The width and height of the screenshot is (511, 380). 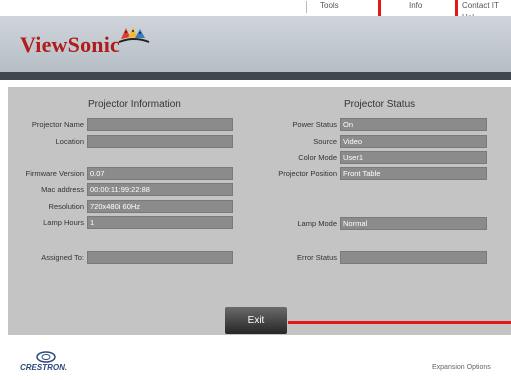 What do you see at coordinates (160, 173) in the screenshot?
I see `firmware-version-field: 0.07` at bounding box center [160, 173].